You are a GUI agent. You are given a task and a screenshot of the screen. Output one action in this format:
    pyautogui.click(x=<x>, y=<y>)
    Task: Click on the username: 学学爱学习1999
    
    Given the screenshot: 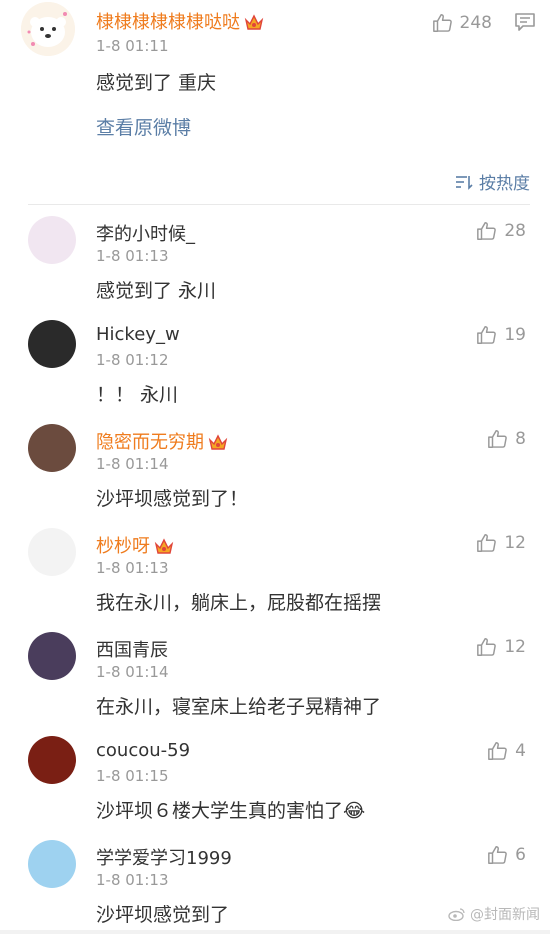 What is the action you would take?
    pyautogui.click(x=164, y=857)
    